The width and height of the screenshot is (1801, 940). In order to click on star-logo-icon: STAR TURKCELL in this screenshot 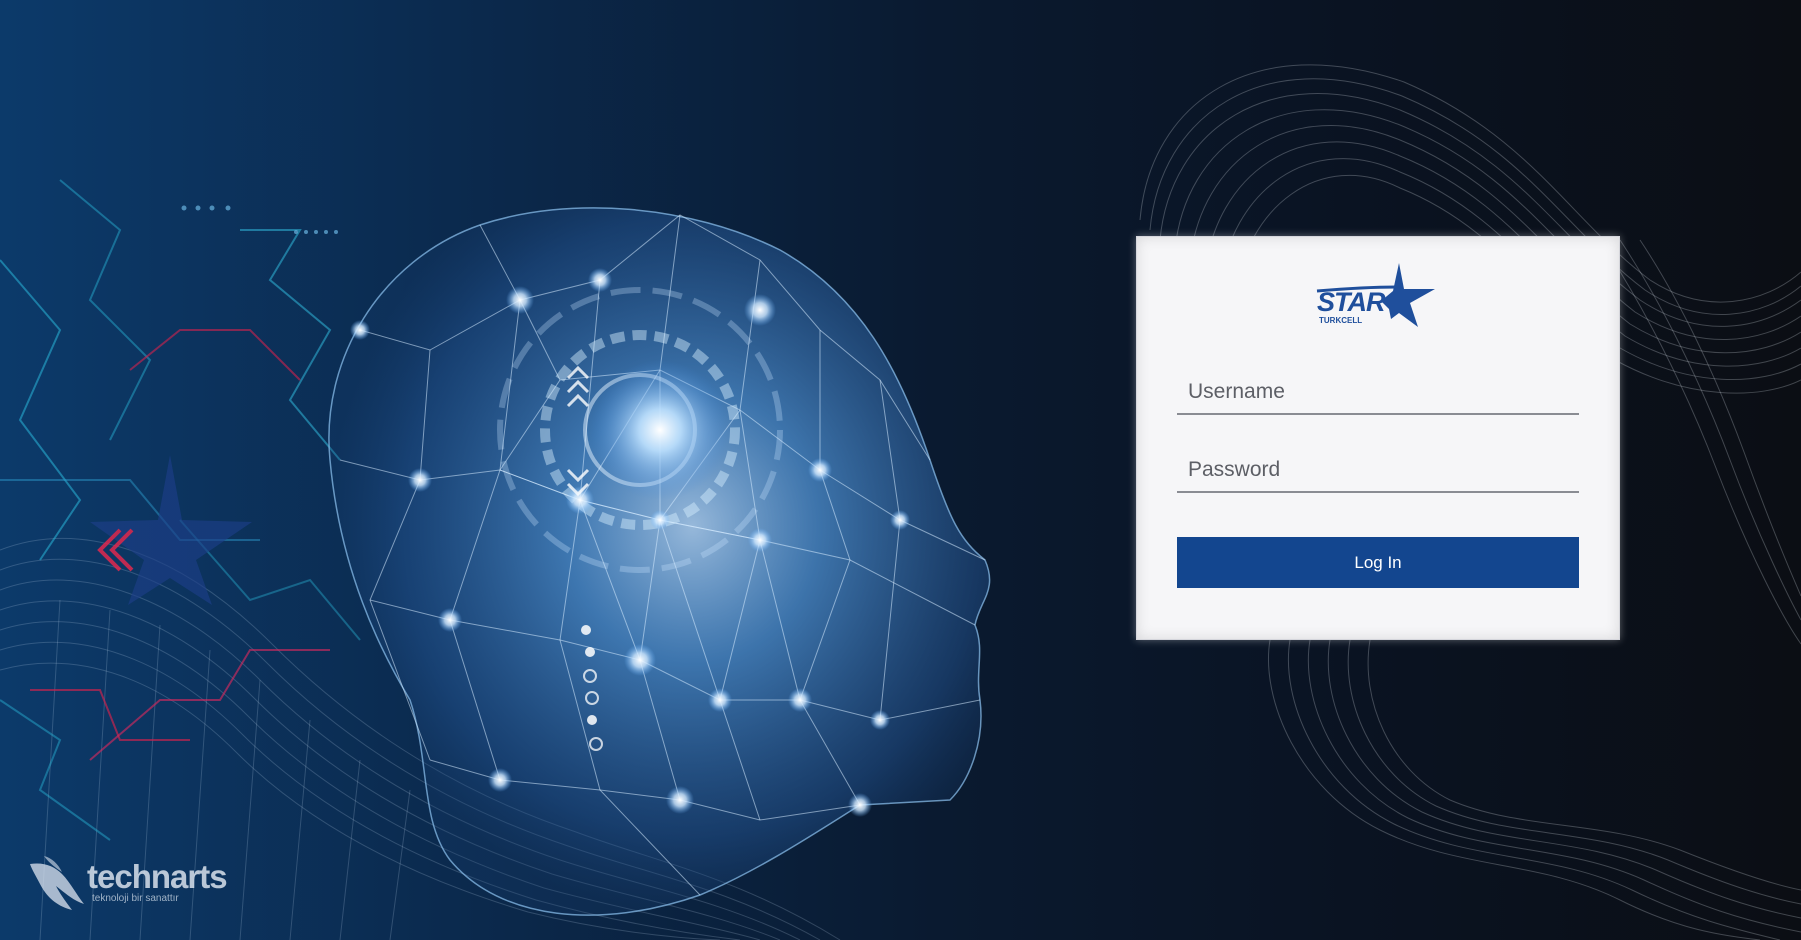, I will do `click(1375, 295)`.